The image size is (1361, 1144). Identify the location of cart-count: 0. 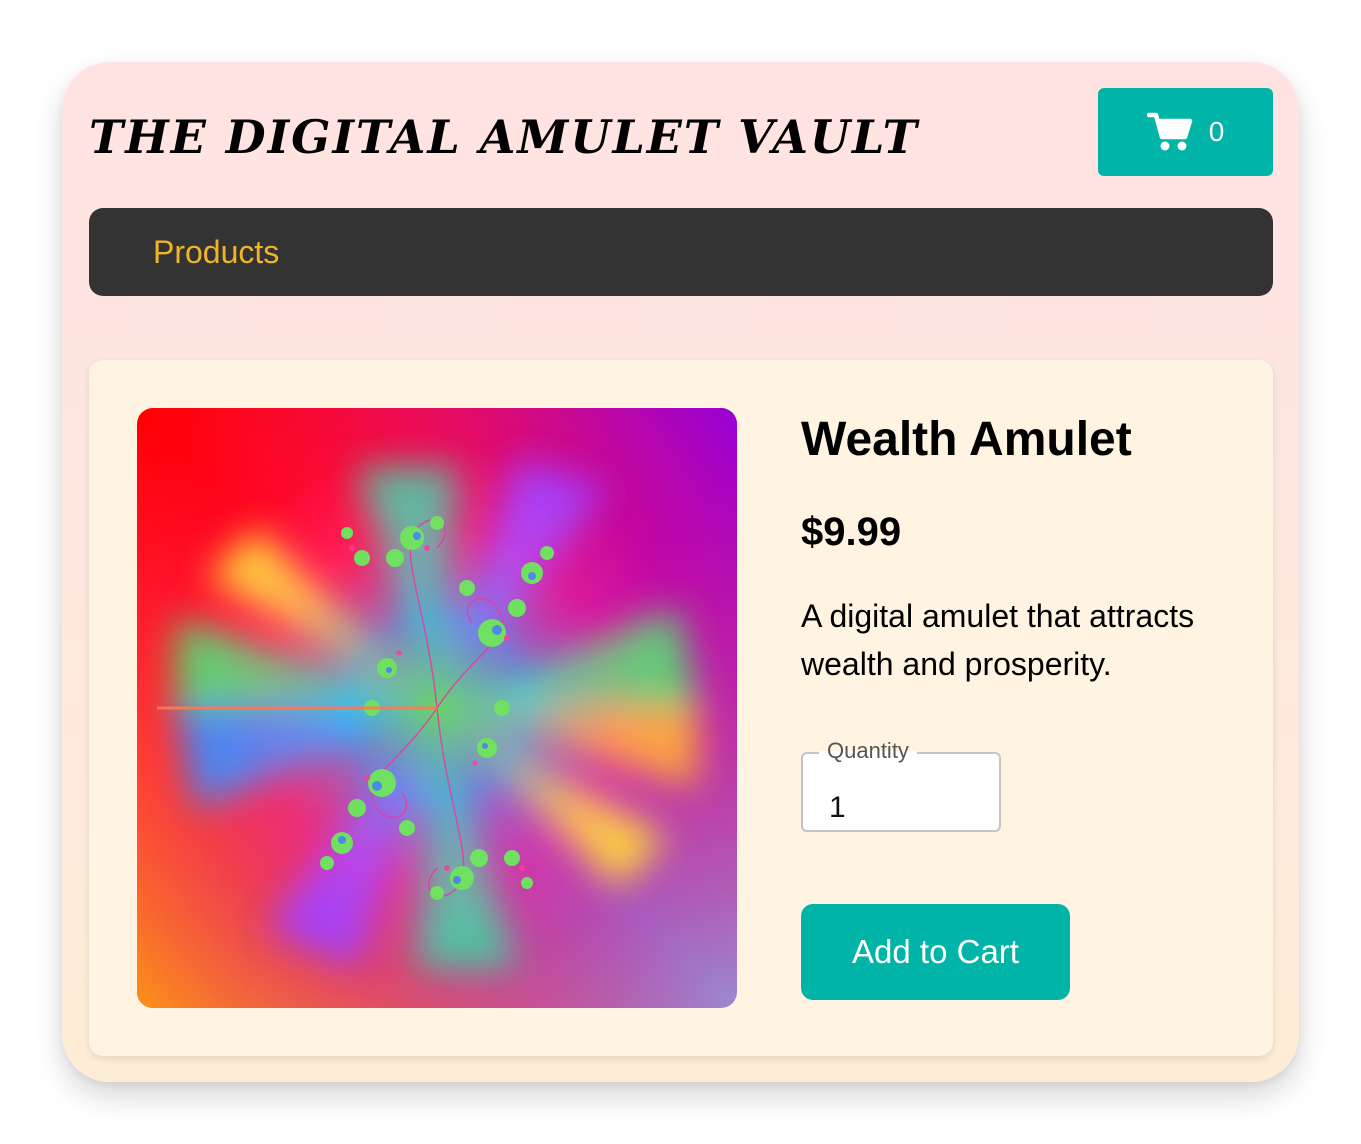
(1216, 131).